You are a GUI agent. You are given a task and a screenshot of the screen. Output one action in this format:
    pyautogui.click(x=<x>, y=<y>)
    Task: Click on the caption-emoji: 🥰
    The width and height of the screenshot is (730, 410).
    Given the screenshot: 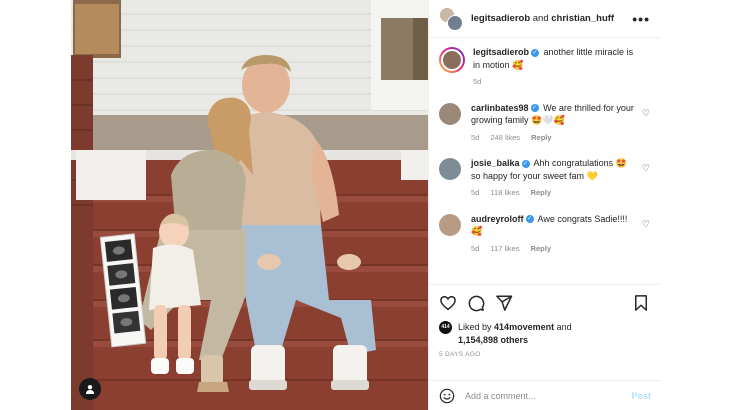 What is the action you would take?
    pyautogui.click(x=518, y=64)
    